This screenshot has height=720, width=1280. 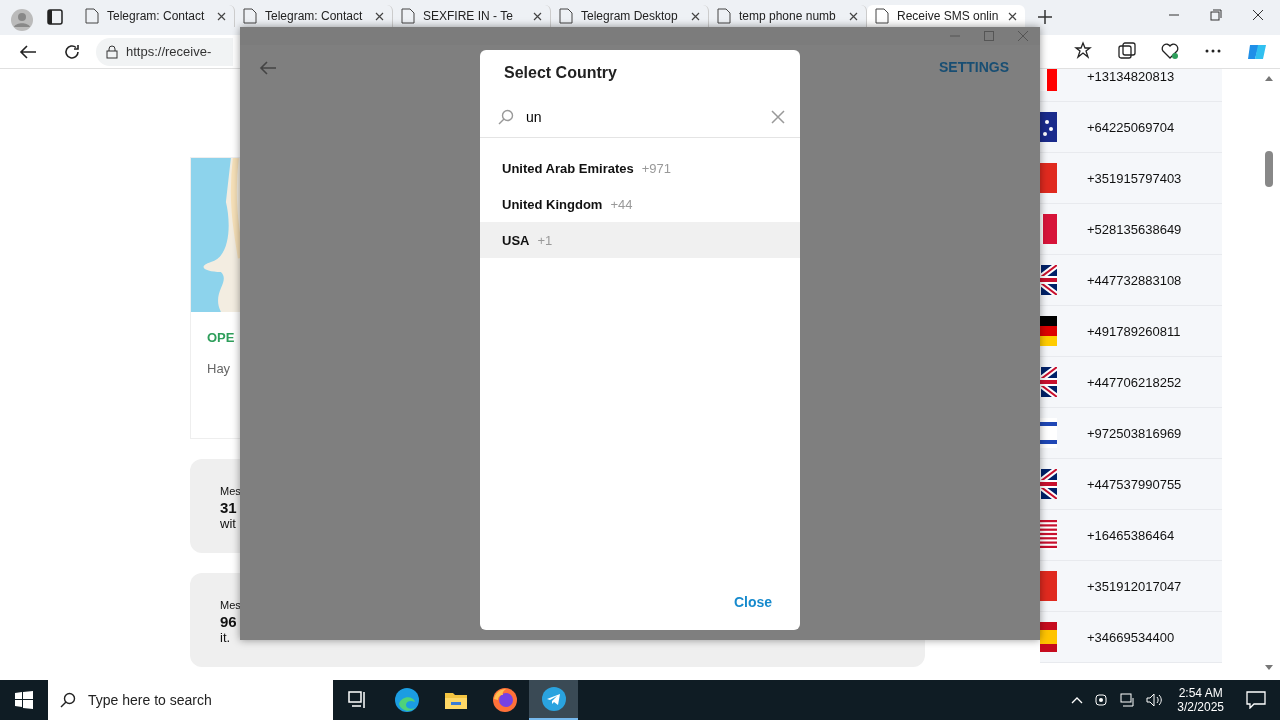 I want to click on phone-number: +351912017047, so click(x=1134, y=586).